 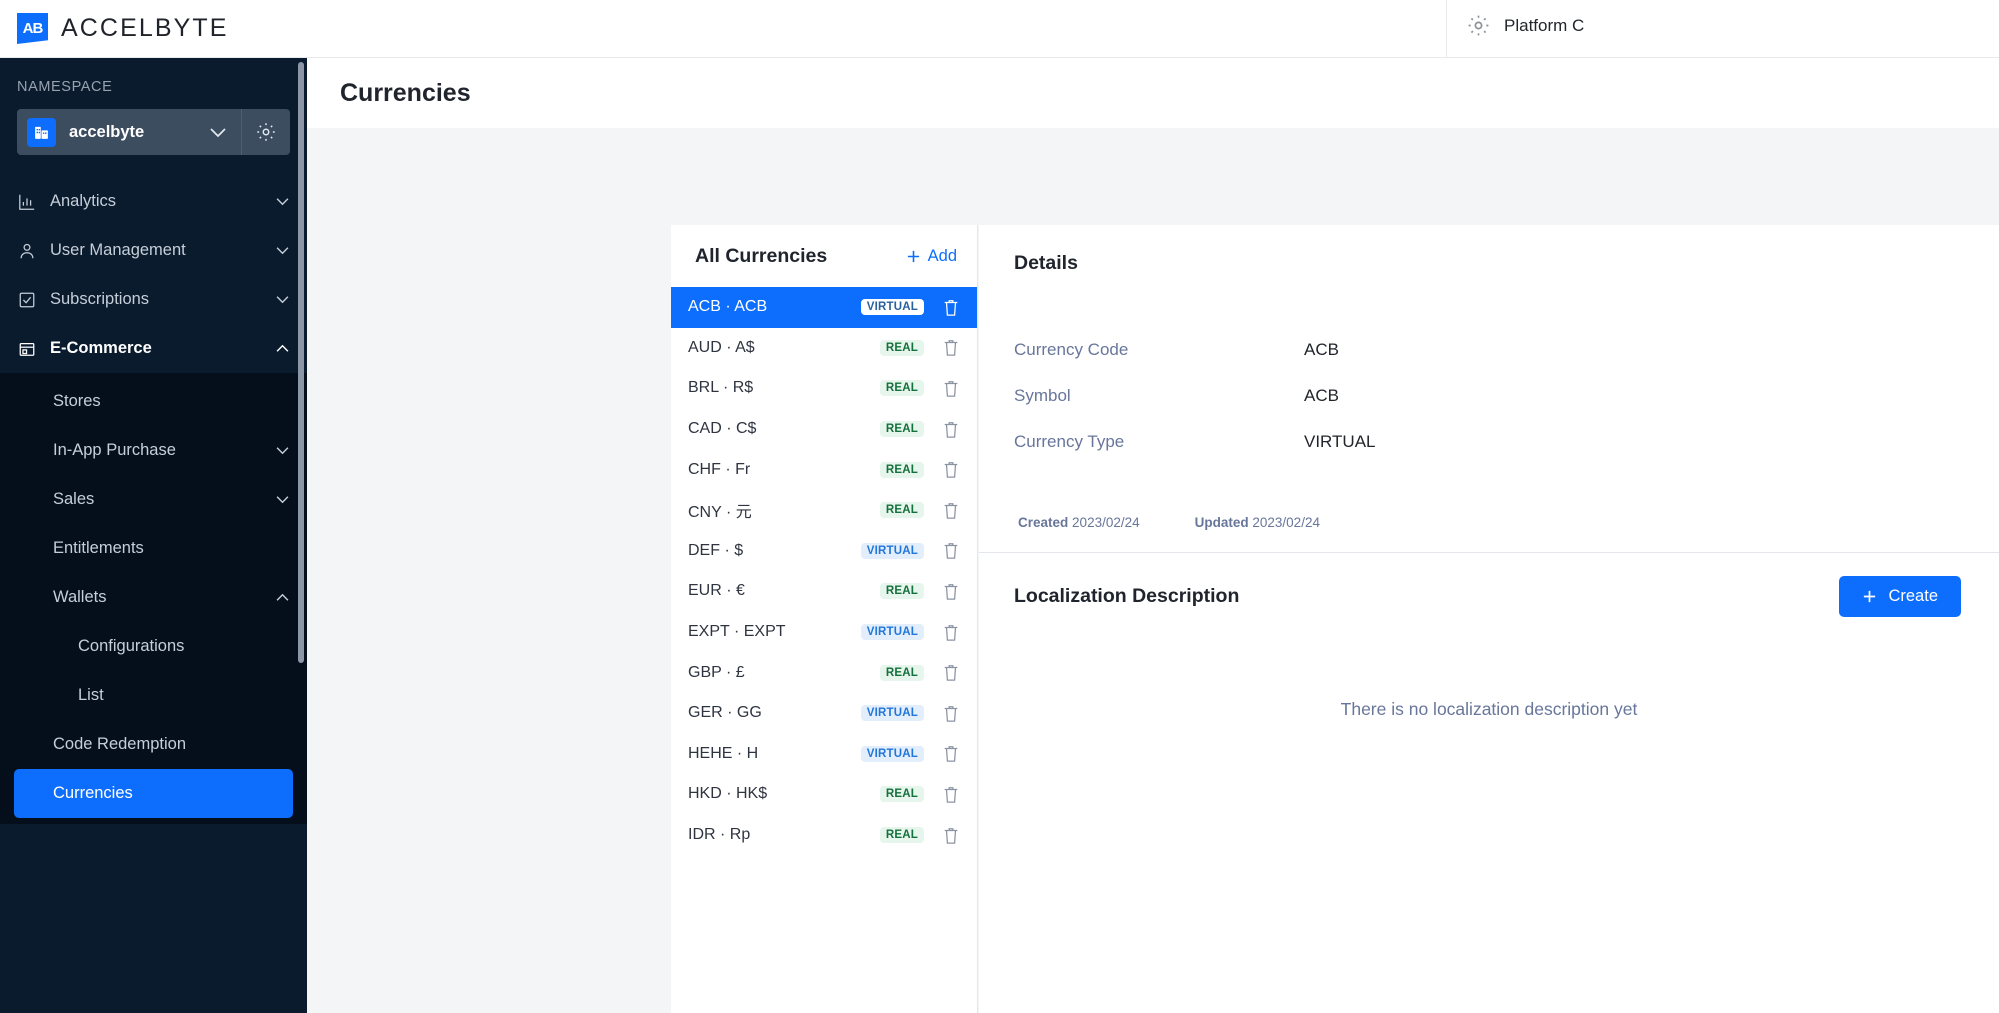 I want to click on sidebar-item-user-management: User Management, so click(x=153, y=250).